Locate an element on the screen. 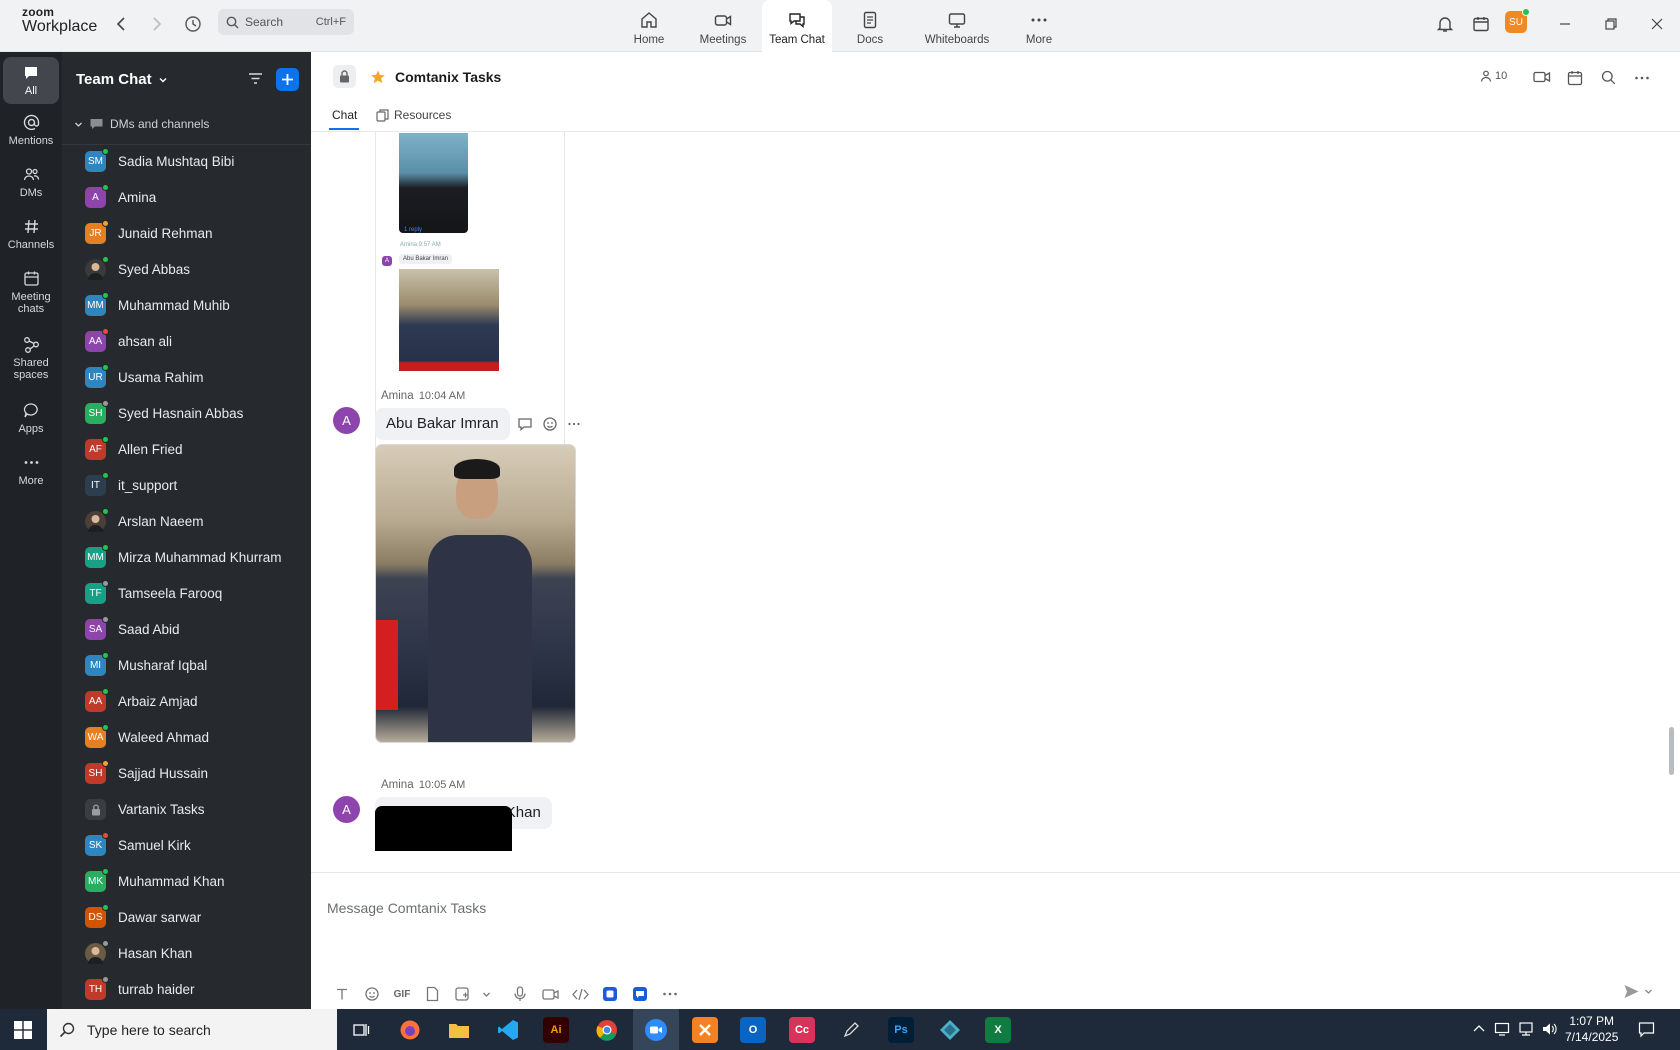  video-call-icon is located at coordinates (1542, 77).